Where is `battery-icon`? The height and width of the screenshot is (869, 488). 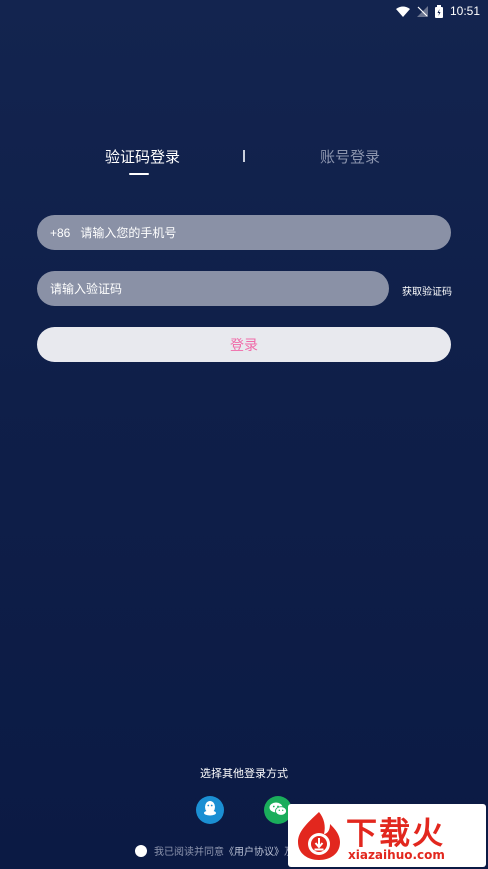 battery-icon is located at coordinates (438, 11).